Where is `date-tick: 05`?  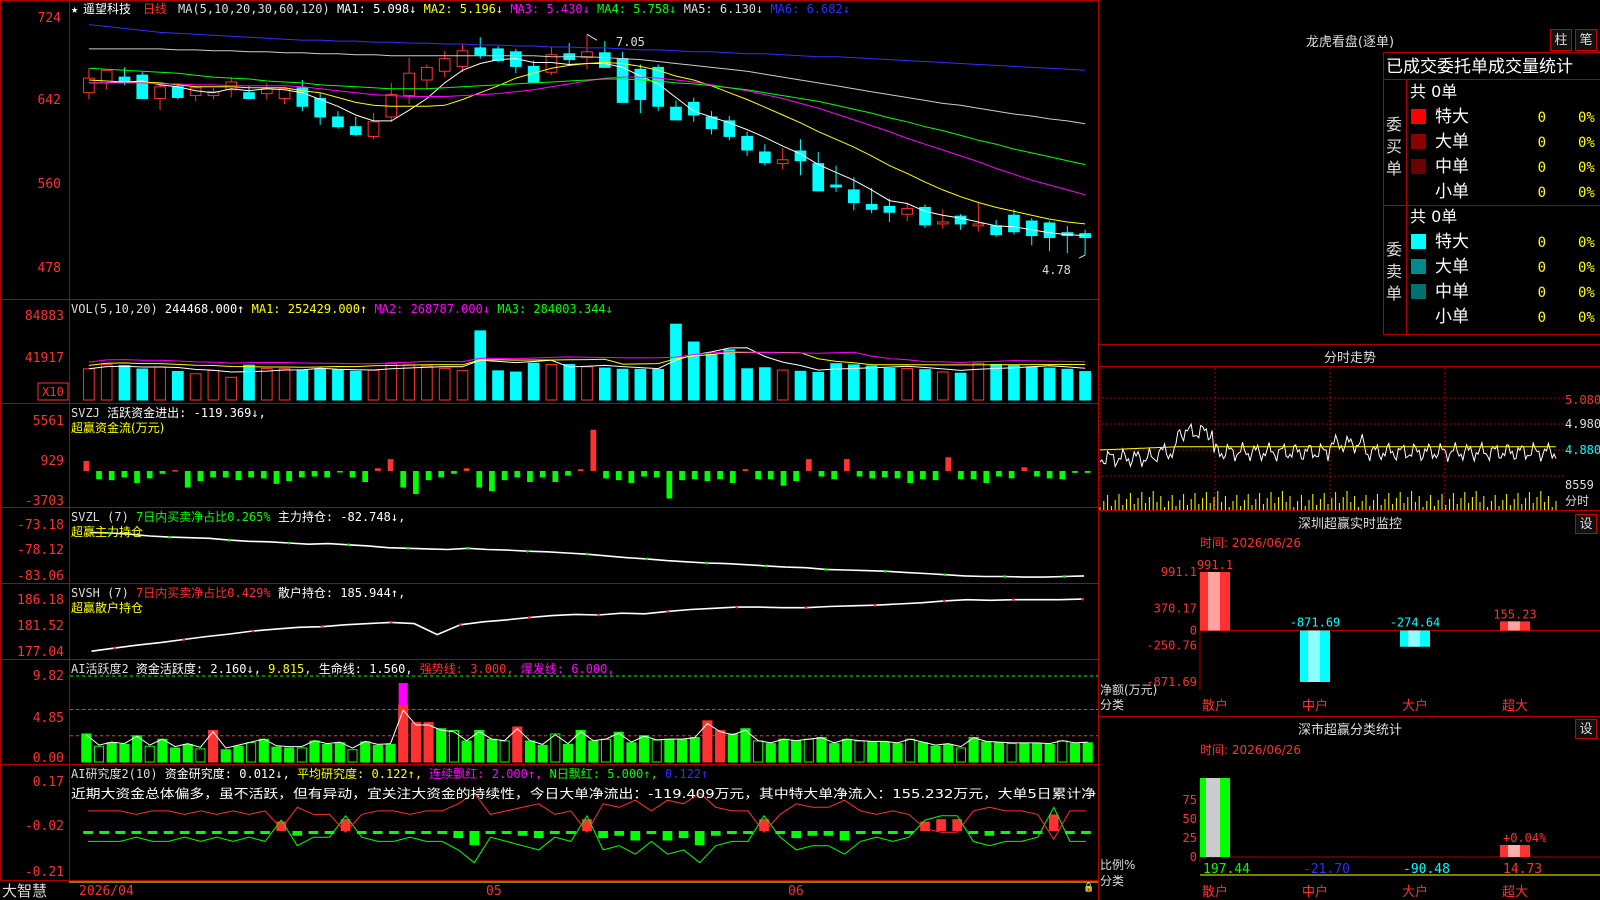 date-tick: 05 is located at coordinates (494, 891).